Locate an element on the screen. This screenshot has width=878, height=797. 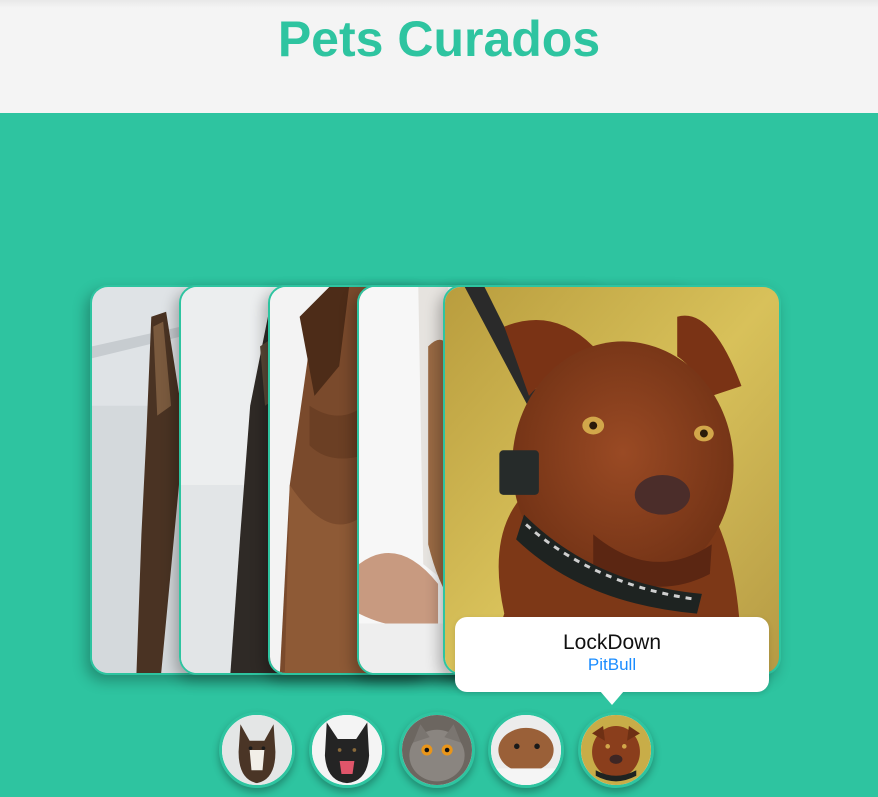
brindle-dog-thumb is located at coordinates (257, 750).